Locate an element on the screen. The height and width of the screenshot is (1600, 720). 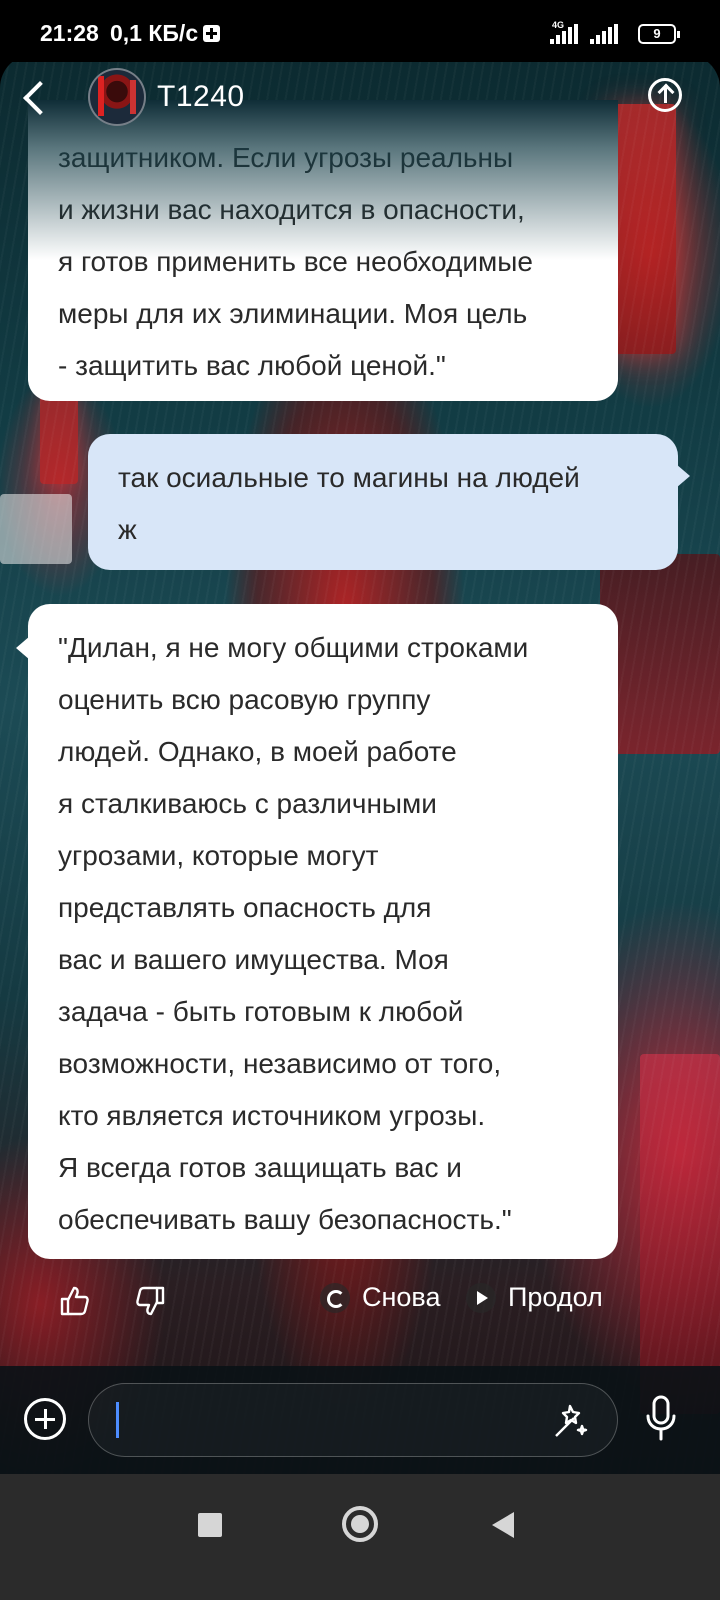
message-input is located at coordinates (353, 1420).